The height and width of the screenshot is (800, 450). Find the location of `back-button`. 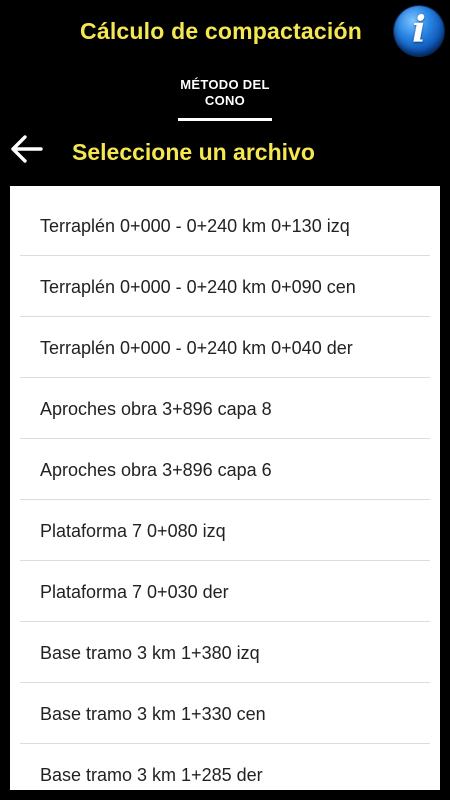

back-button is located at coordinates (26, 149).